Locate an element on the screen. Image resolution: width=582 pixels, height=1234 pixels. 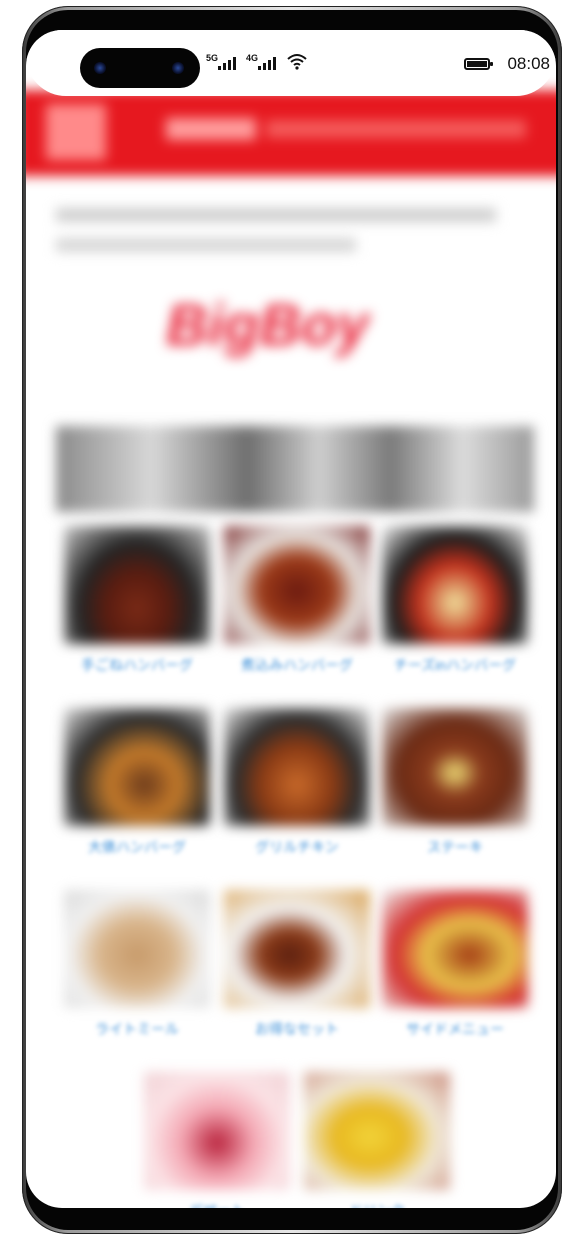
menu-item: チーズinハンバーグ is located at coordinates (455, 601).